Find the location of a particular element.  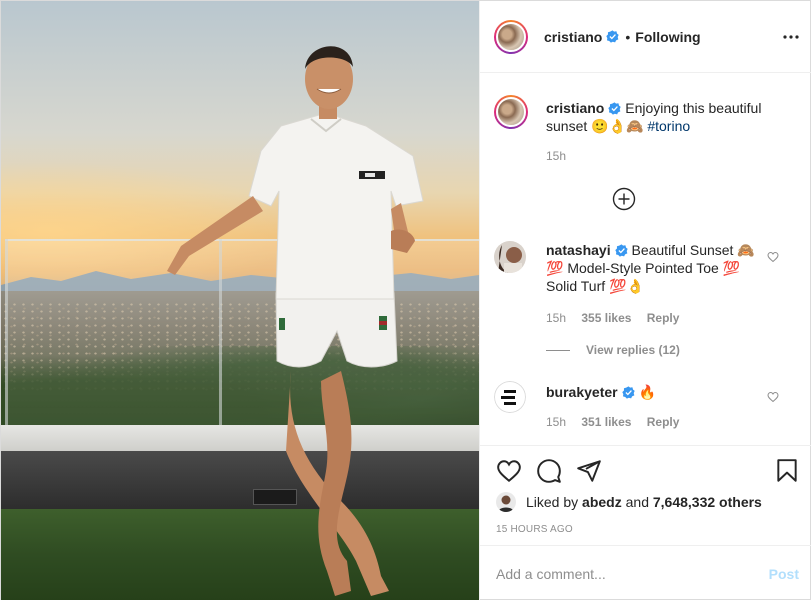

caption-username: cristiano is located at coordinates (575, 108).